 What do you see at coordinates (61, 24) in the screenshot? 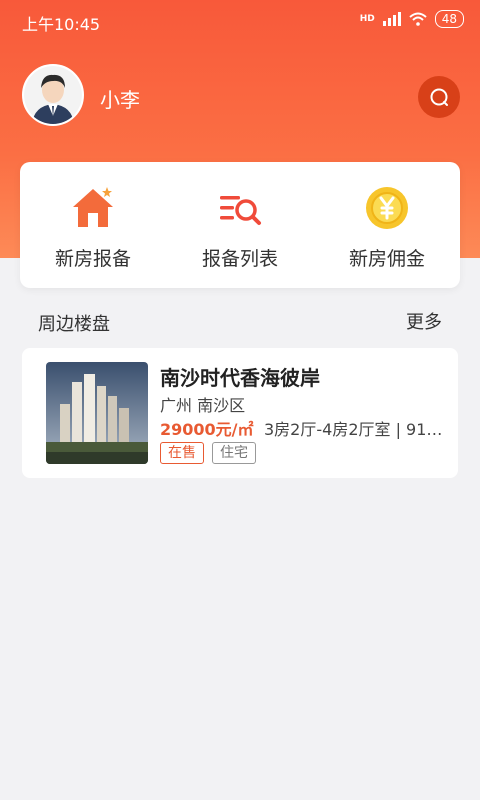
I see `status-time: 上午10:45` at bounding box center [61, 24].